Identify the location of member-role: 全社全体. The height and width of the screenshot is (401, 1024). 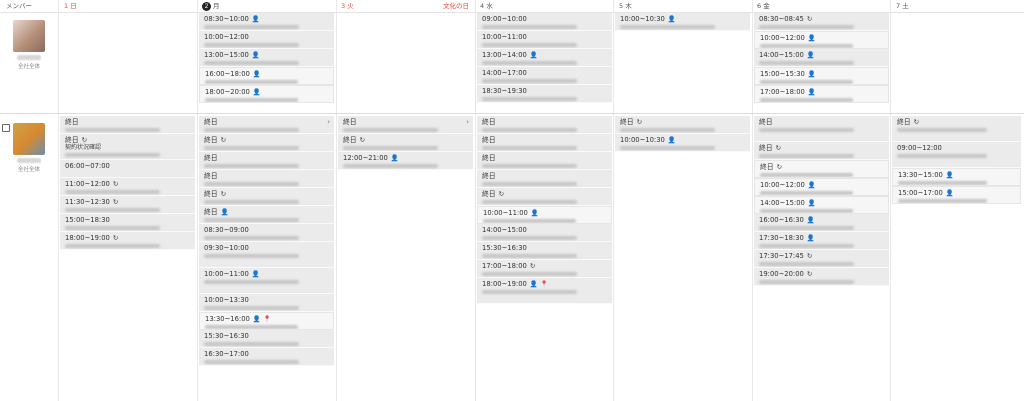
(28, 67).